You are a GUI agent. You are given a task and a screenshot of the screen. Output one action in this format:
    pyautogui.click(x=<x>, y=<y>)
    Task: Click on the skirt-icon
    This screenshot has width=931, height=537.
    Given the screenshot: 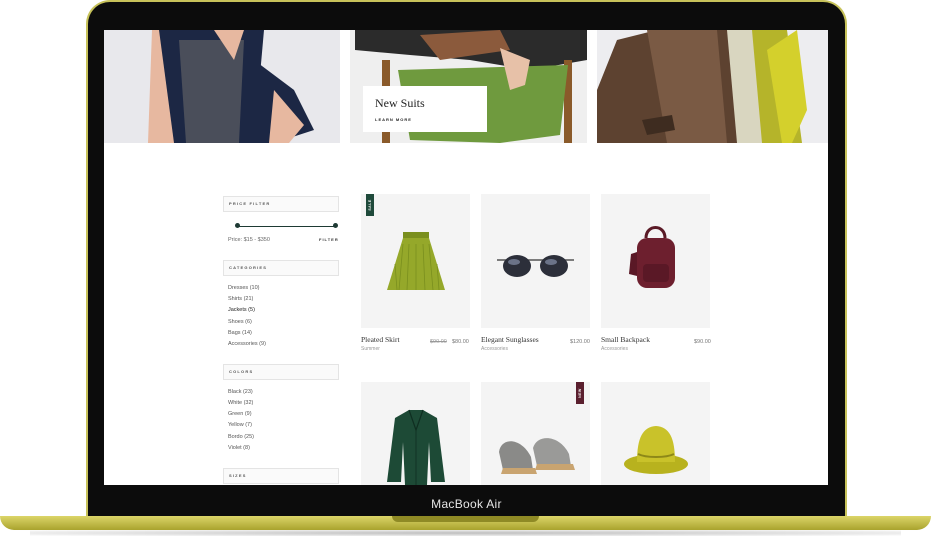 What is the action you would take?
    pyautogui.click(x=416, y=261)
    